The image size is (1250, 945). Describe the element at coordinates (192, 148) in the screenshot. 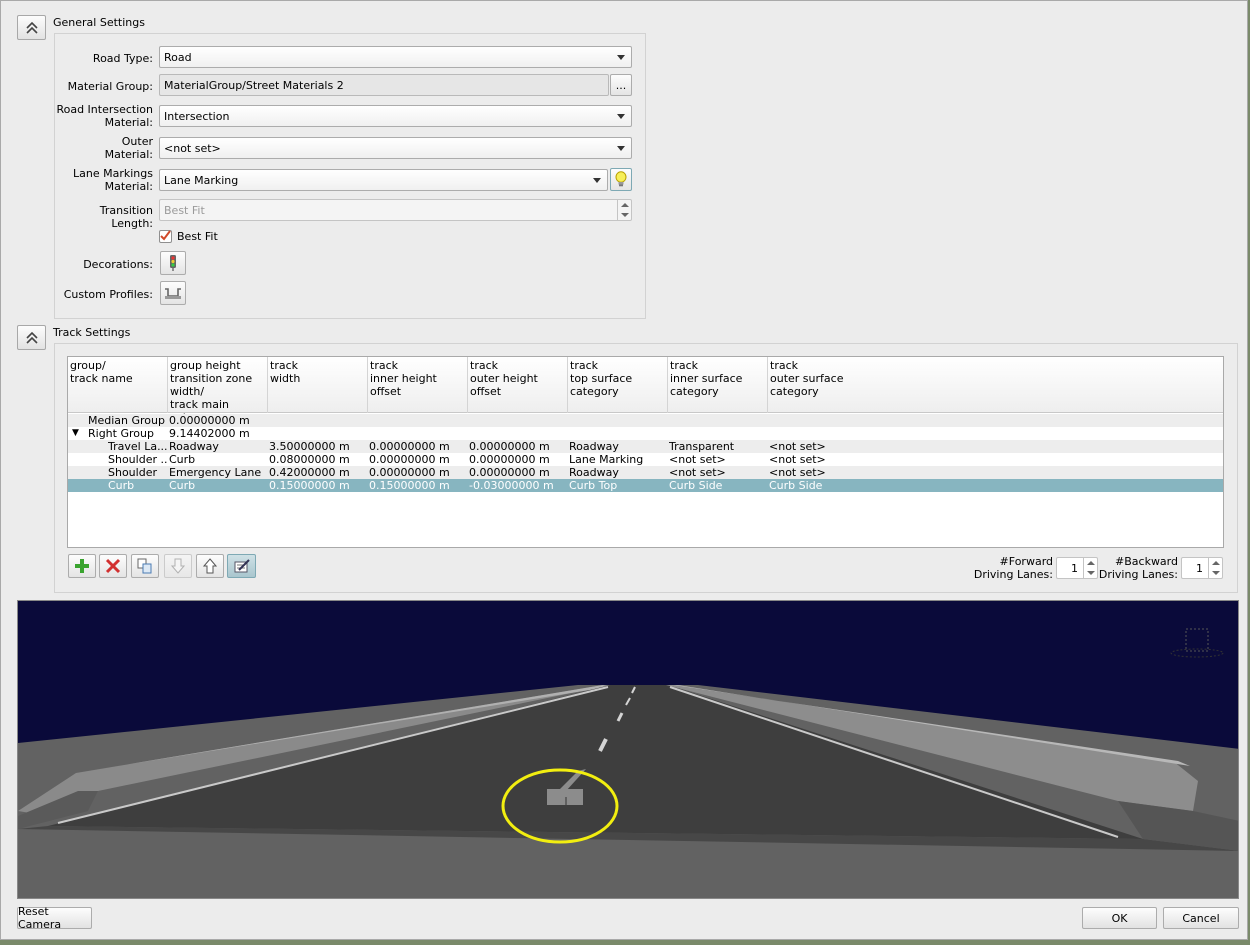

I see `outer-material-value: <not set>` at that location.